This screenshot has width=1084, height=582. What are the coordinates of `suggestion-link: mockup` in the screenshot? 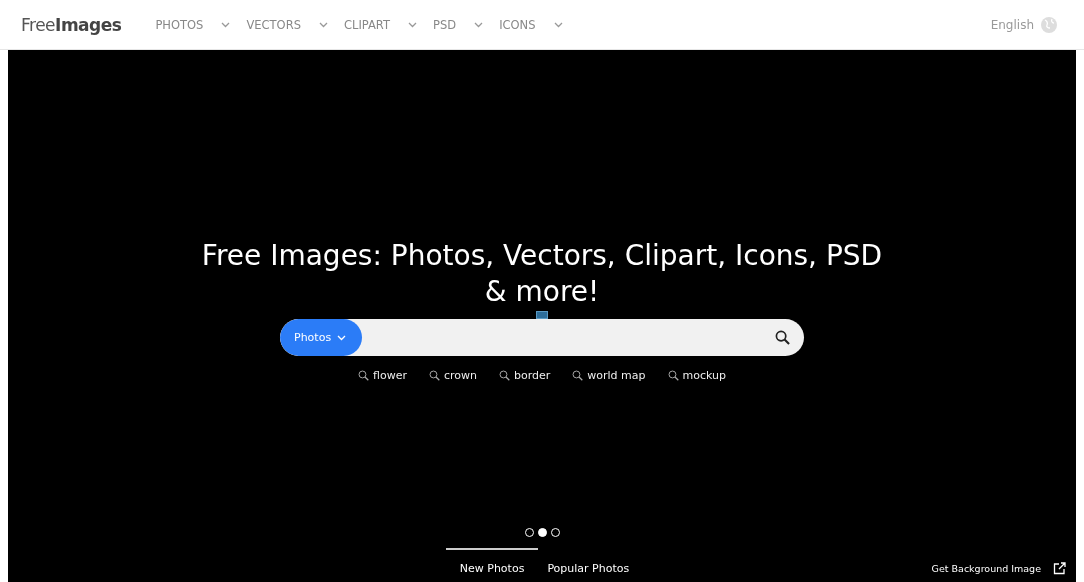 It's located at (696, 375).